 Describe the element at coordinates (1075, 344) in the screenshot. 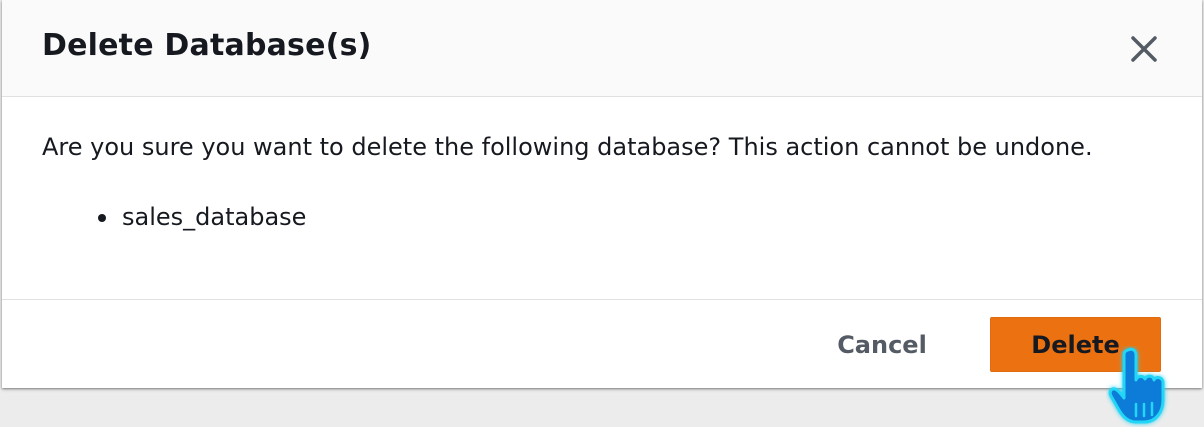

I see `delete-button: Delete` at that location.